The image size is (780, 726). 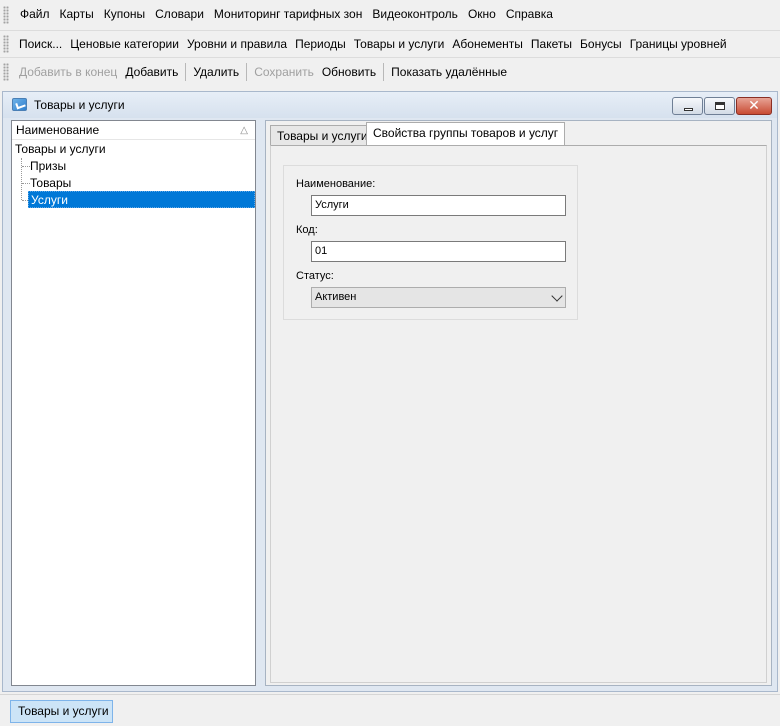 I want to click on menu-video-control: Видеоконтроль, so click(x=415, y=14).